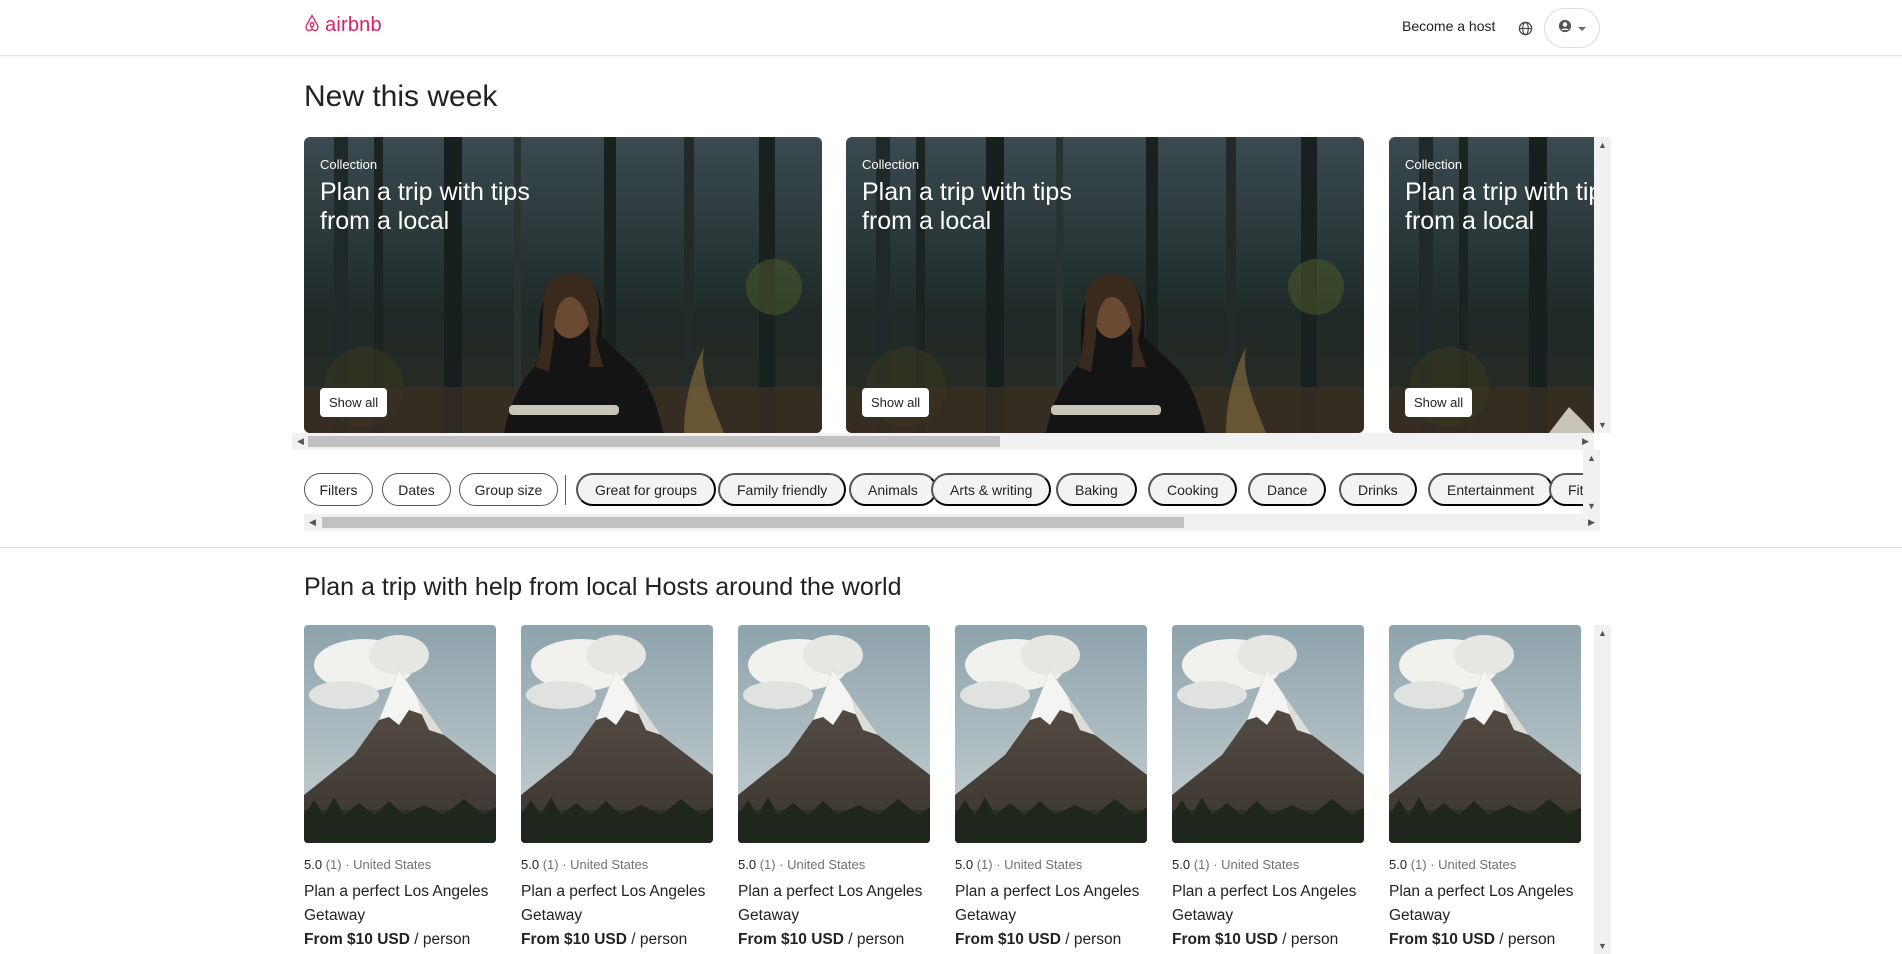  I want to click on filter-divider, so click(565, 490).